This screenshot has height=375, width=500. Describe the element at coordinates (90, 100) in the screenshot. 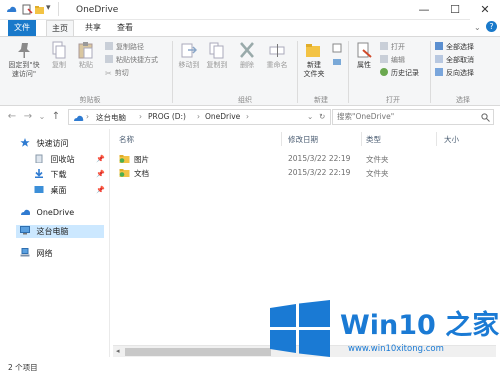

I see `clipboard-group-label: 剪贴板` at that location.